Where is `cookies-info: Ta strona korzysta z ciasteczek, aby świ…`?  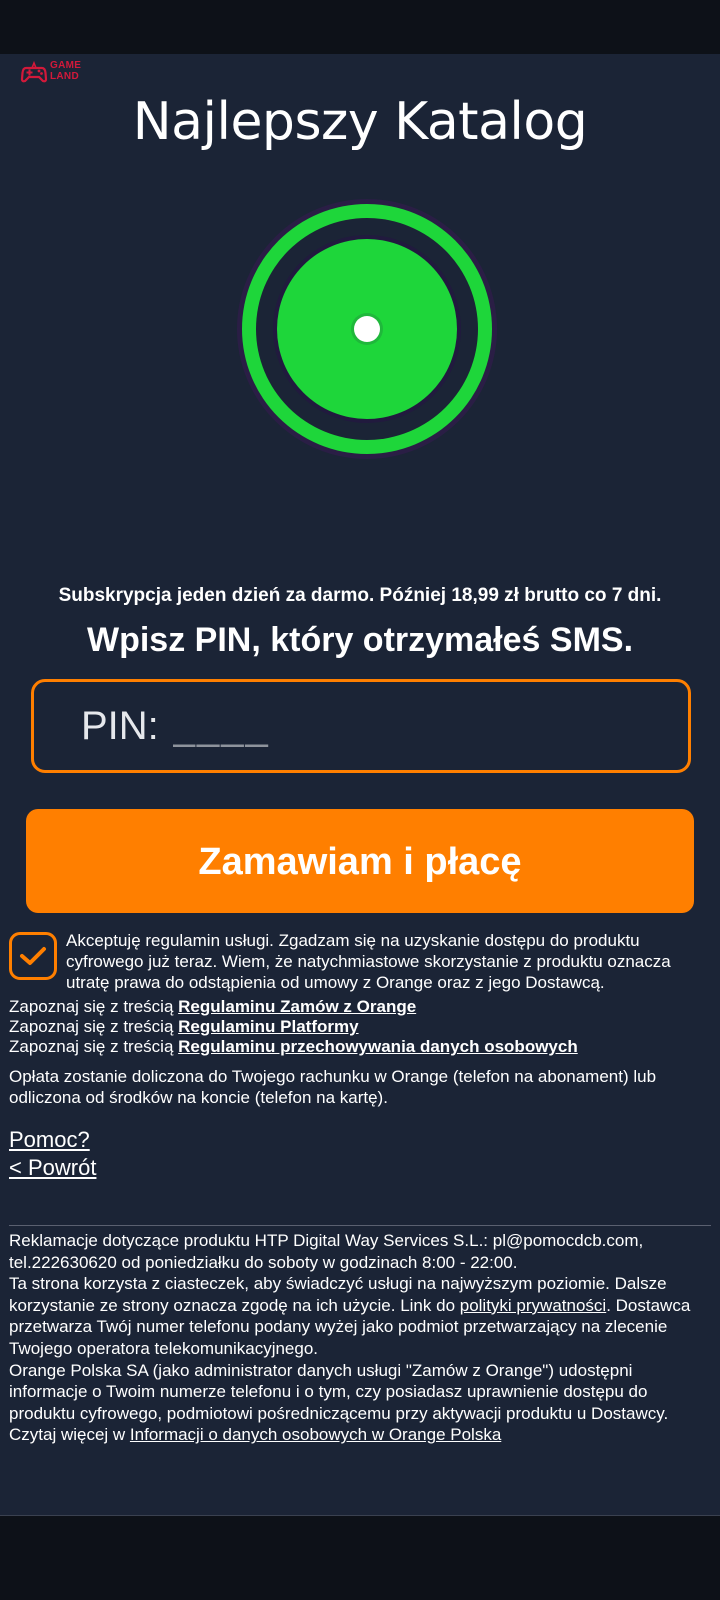 cookies-info: Ta strona korzysta z ciasteczek, aby świ… is located at coordinates (350, 1316).